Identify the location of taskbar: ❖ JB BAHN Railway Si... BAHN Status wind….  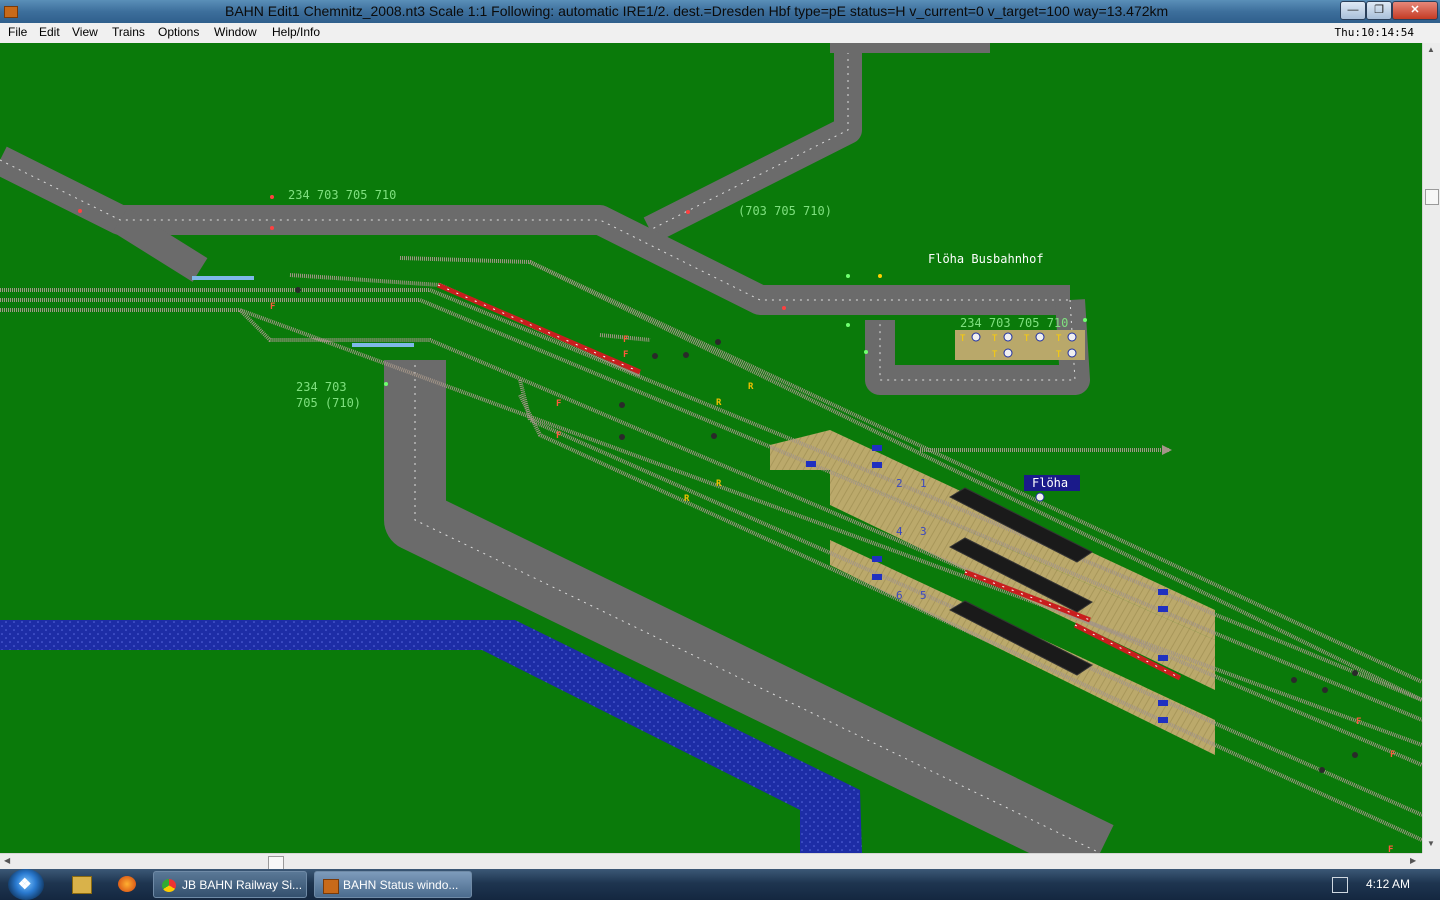
(720, 884).